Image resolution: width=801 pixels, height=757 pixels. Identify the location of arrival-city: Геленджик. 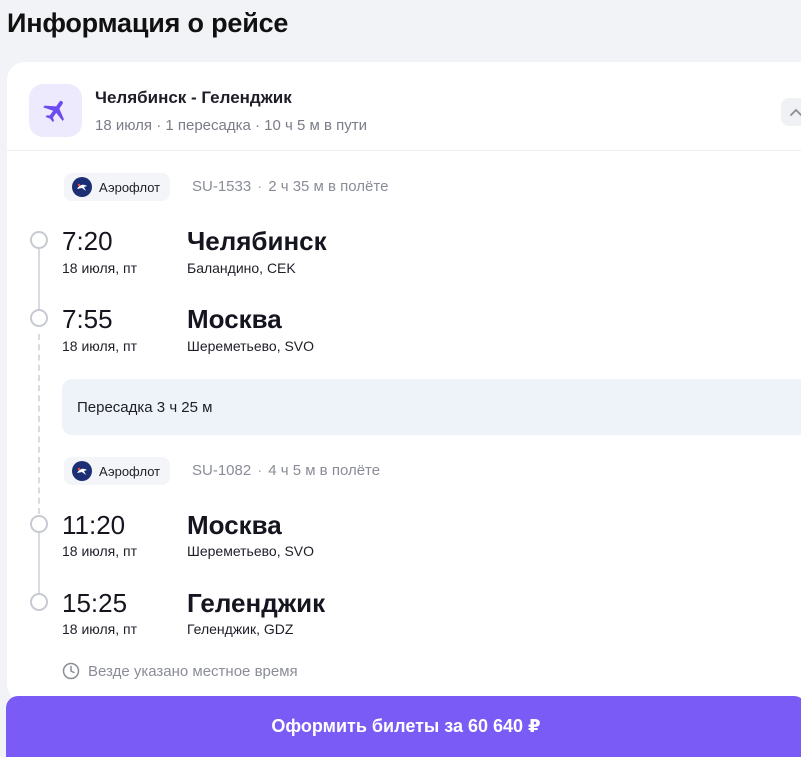
(256, 603).